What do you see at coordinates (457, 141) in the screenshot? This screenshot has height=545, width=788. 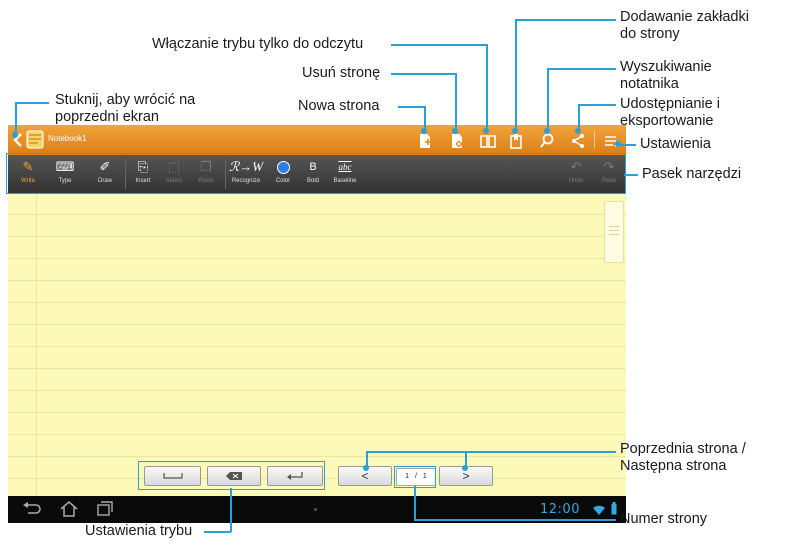 I see `delete-page-icon` at bounding box center [457, 141].